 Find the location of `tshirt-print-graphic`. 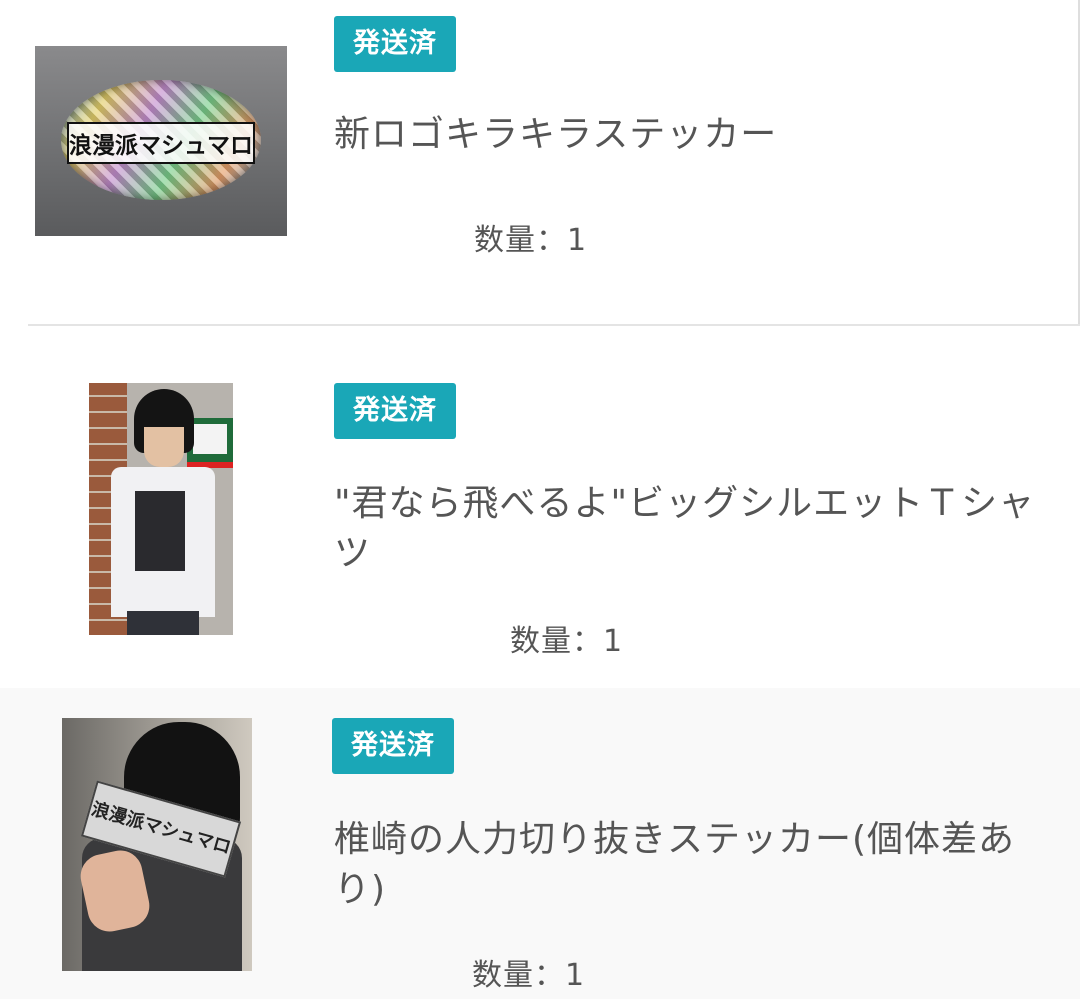

tshirt-print-graphic is located at coordinates (160, 531).